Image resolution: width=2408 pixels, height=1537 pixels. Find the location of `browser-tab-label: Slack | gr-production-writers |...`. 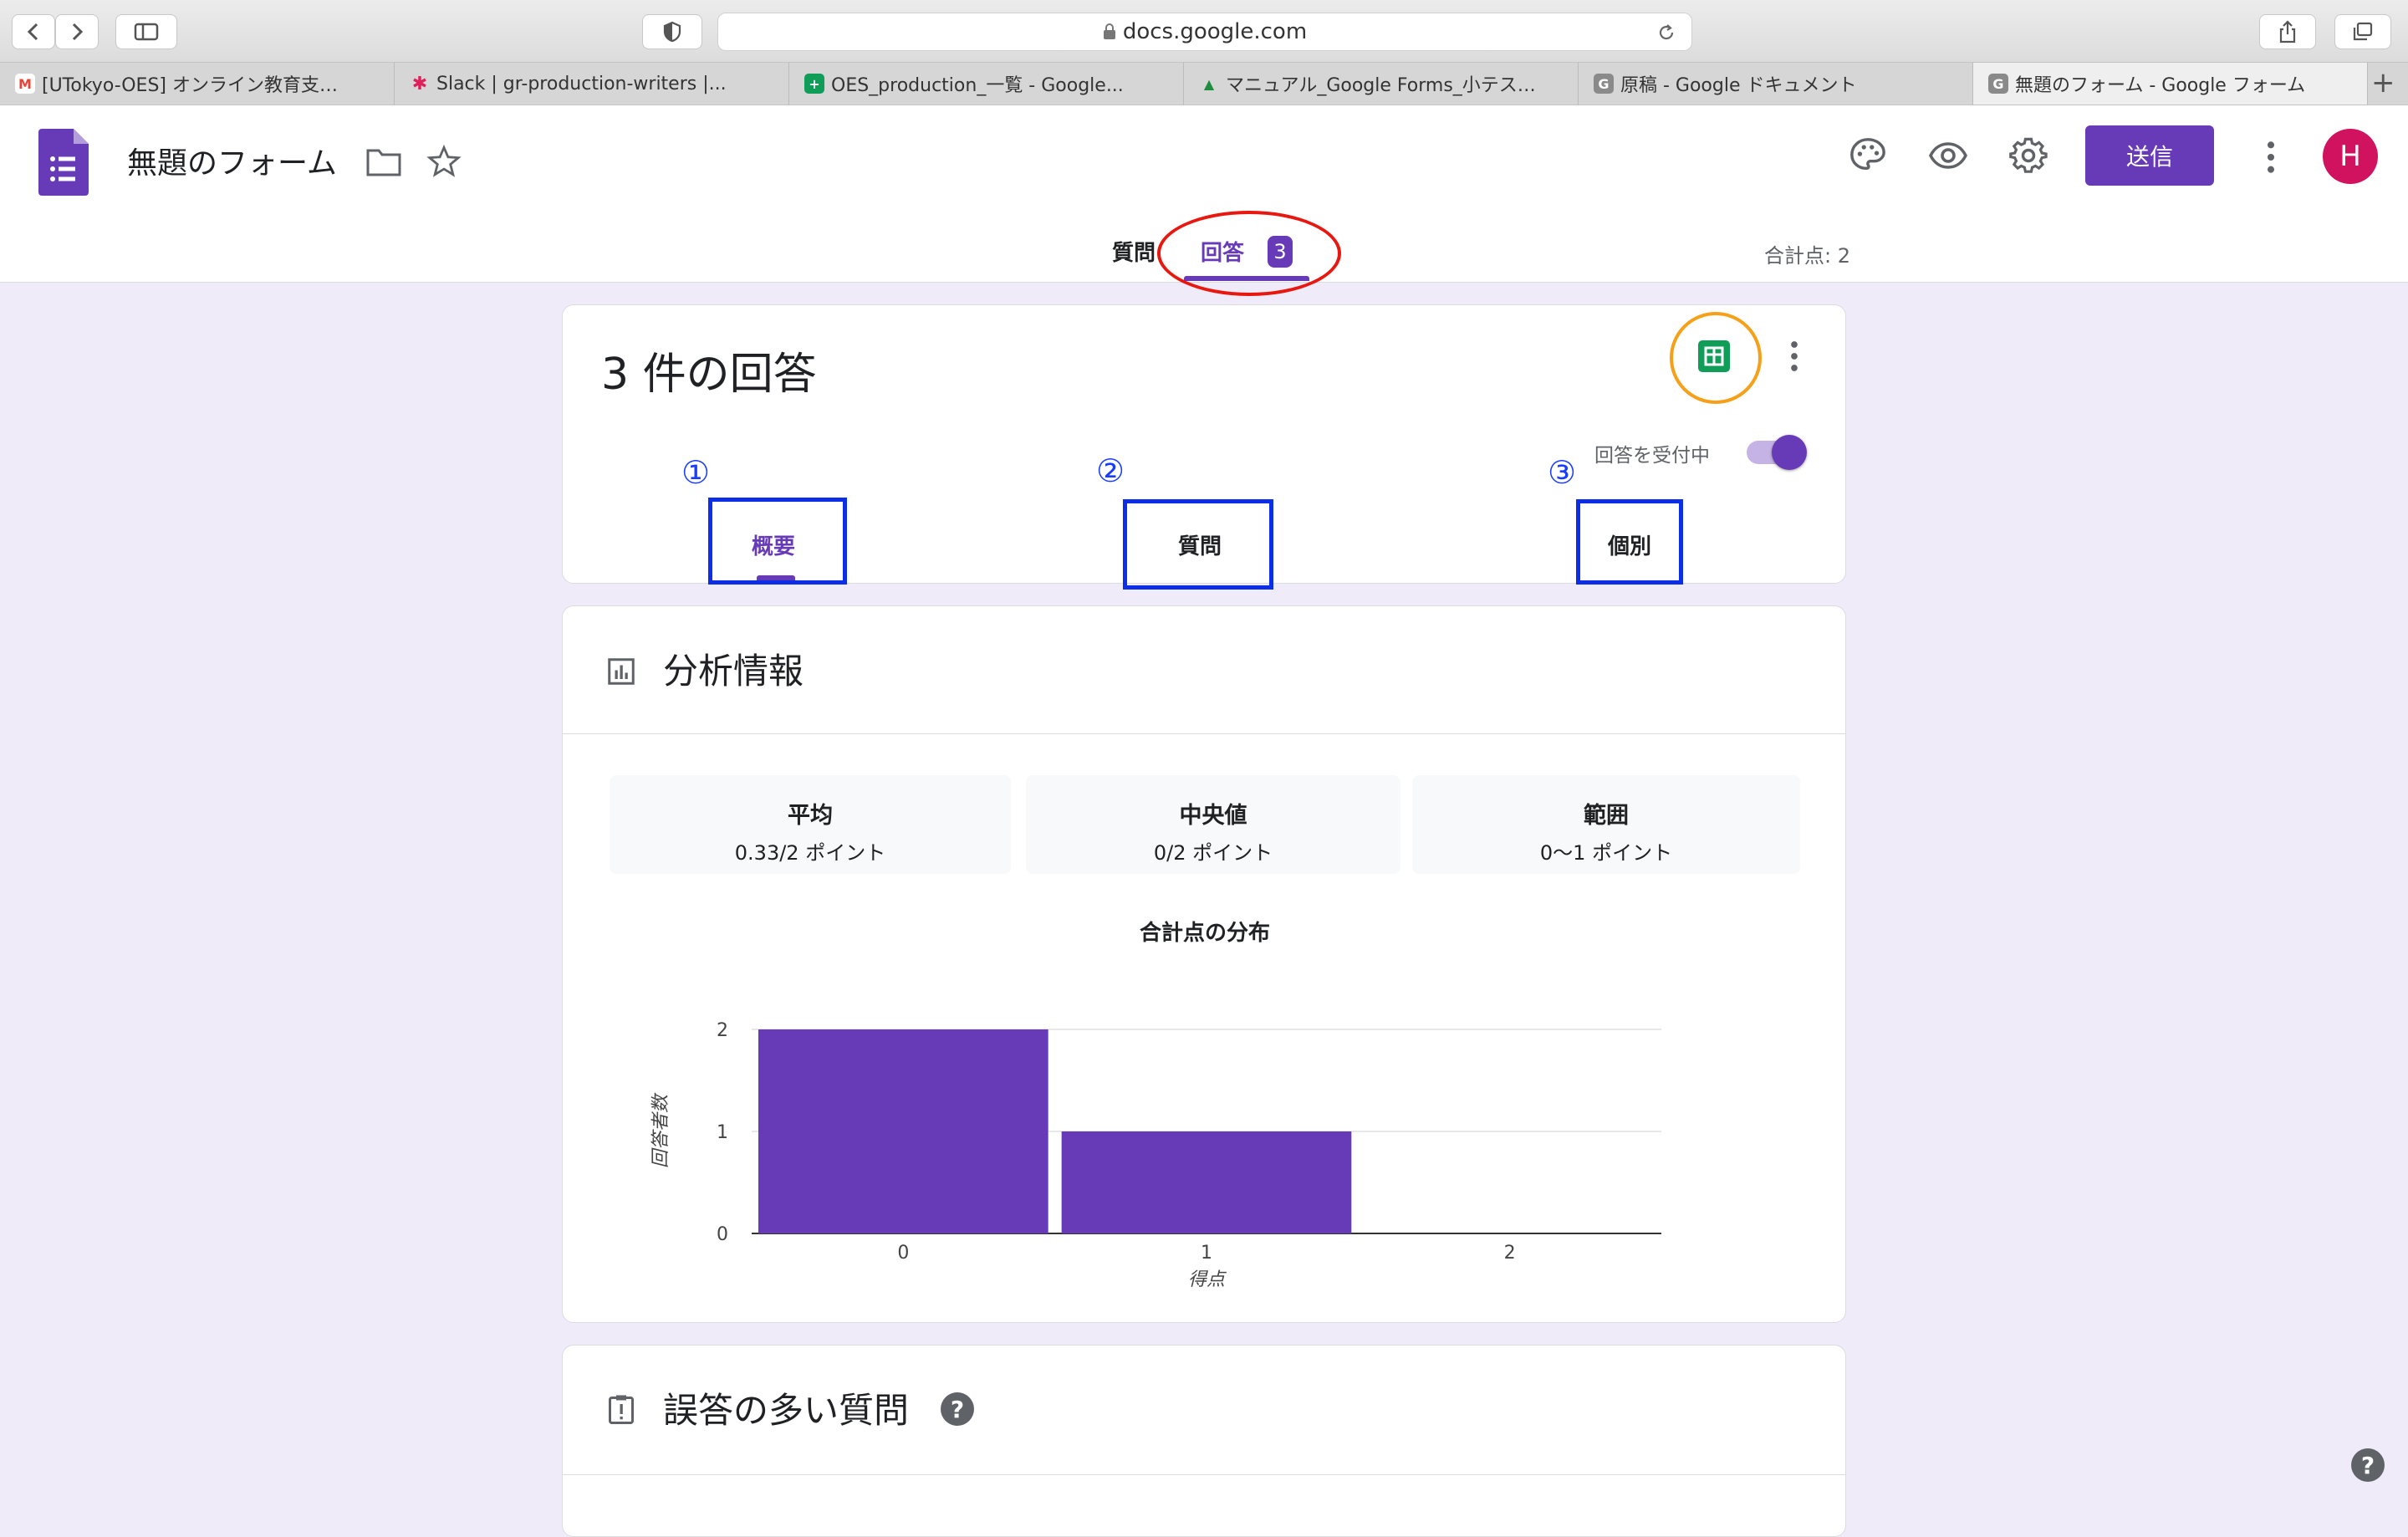

browser-tab-label: Slack | gr-production-writers |... is located at coordinates (581, 83).